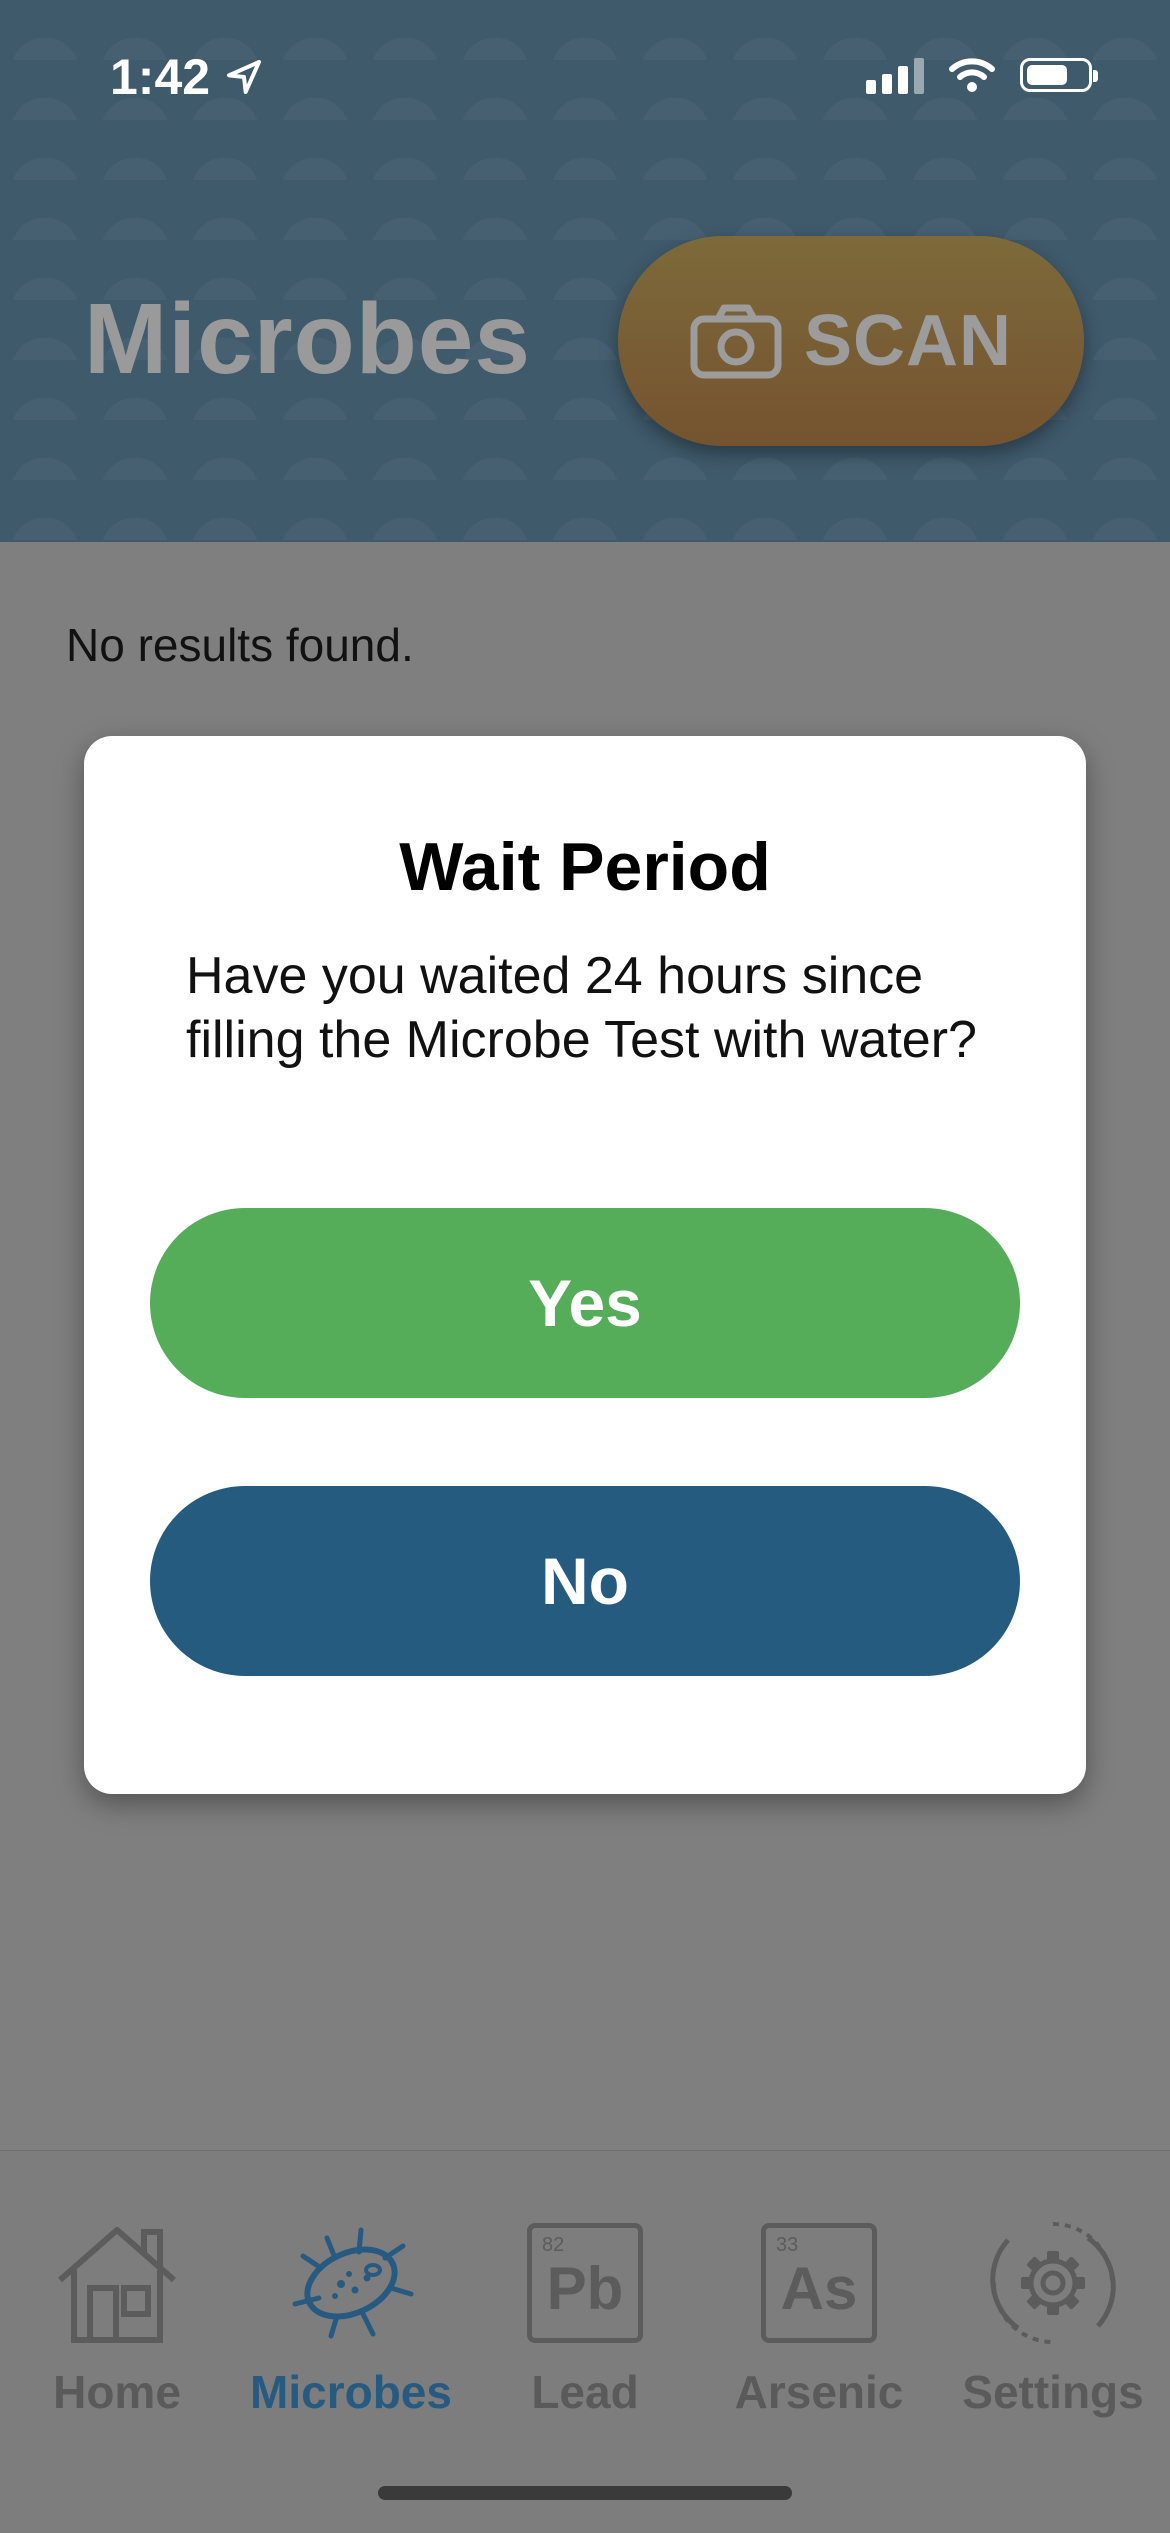 The width and height of the screenshot is (1170, 2533). I want to click on scan-button: SCAN, so click(851, 341).